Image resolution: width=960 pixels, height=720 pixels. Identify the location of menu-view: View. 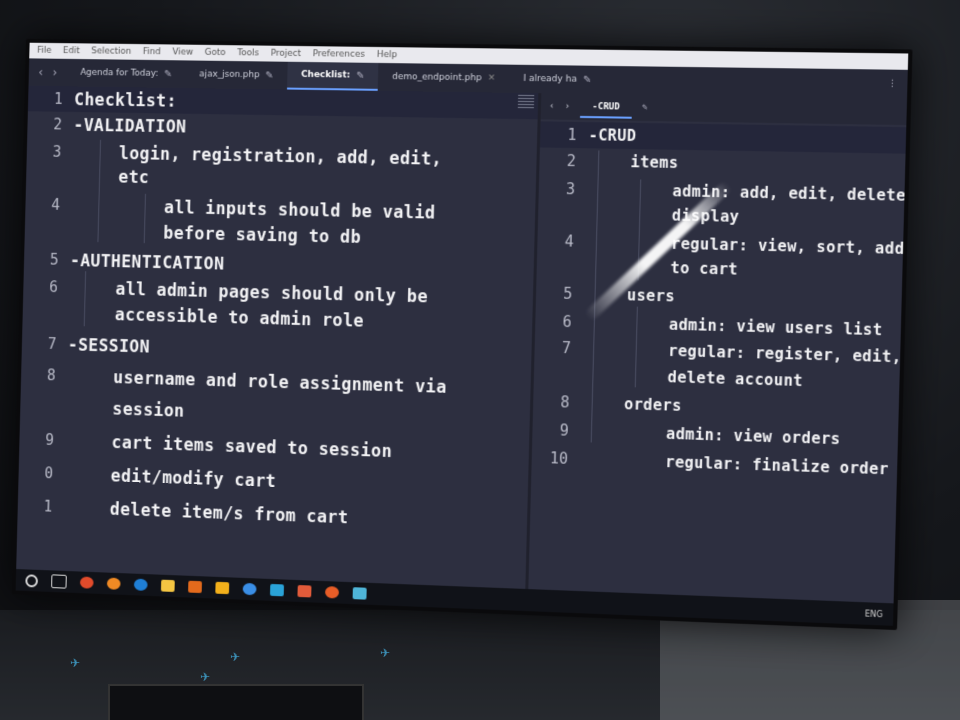
(182, 52).